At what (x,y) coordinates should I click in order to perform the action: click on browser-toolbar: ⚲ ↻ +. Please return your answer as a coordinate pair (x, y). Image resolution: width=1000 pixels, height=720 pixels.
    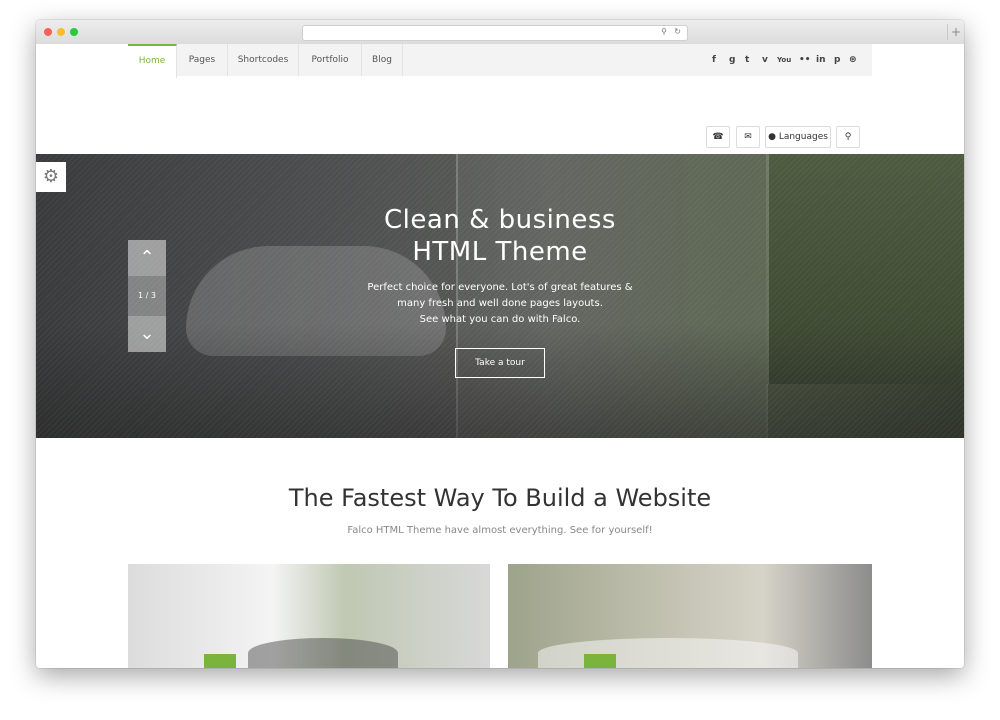
    Looking at the image, I should click on (500, 32).